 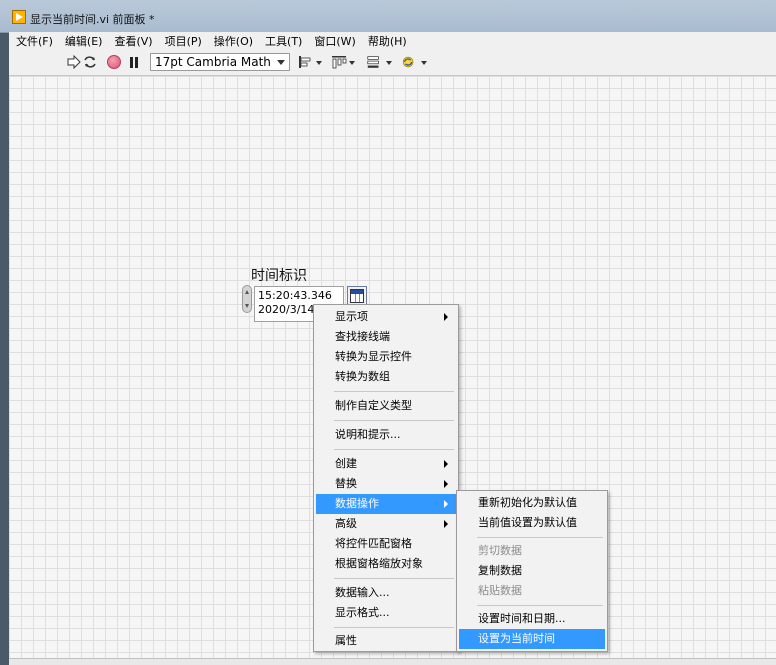 What do you see at coordinates (182, 41) in the screenshot?
I see `menu-project: 项目(P)` at bounding box center [182, 41].